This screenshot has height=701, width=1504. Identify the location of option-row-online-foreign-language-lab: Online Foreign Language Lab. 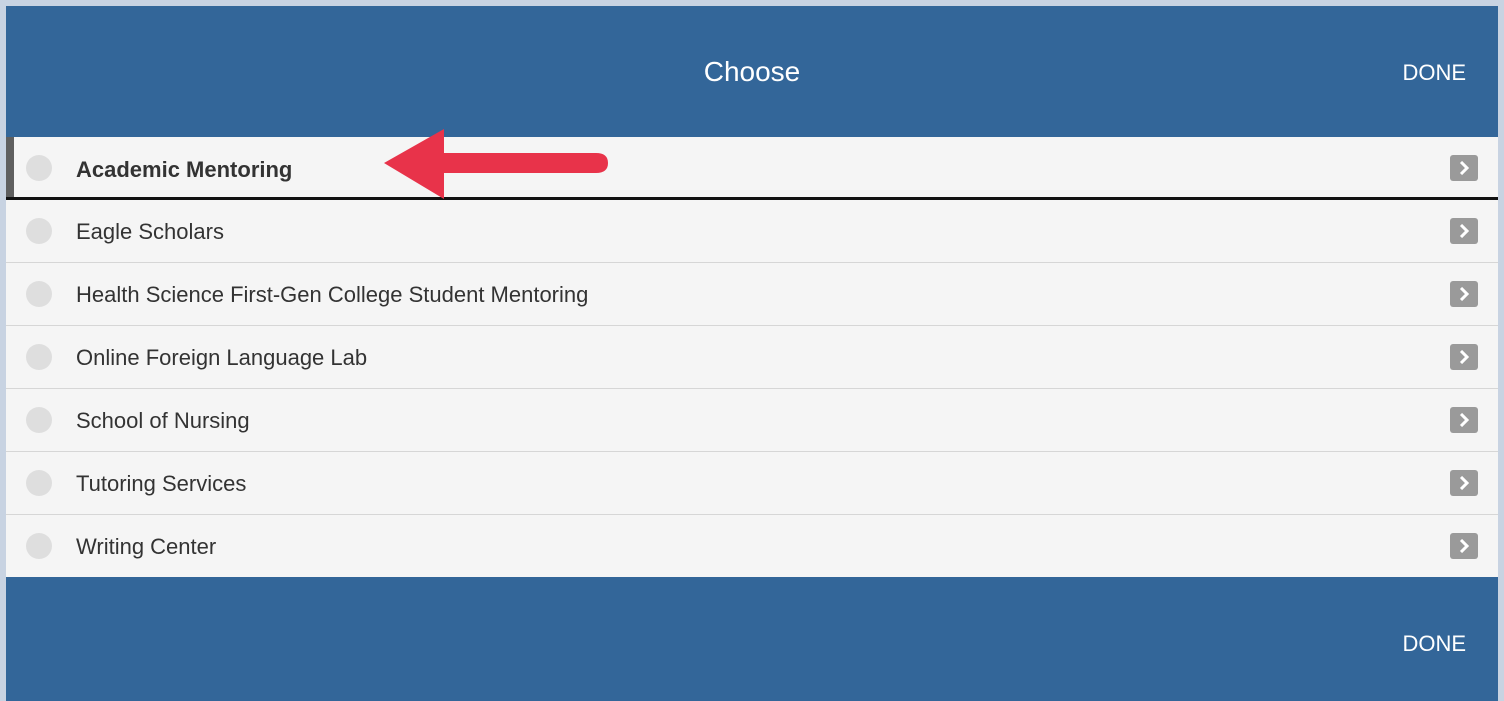
(752, 357).